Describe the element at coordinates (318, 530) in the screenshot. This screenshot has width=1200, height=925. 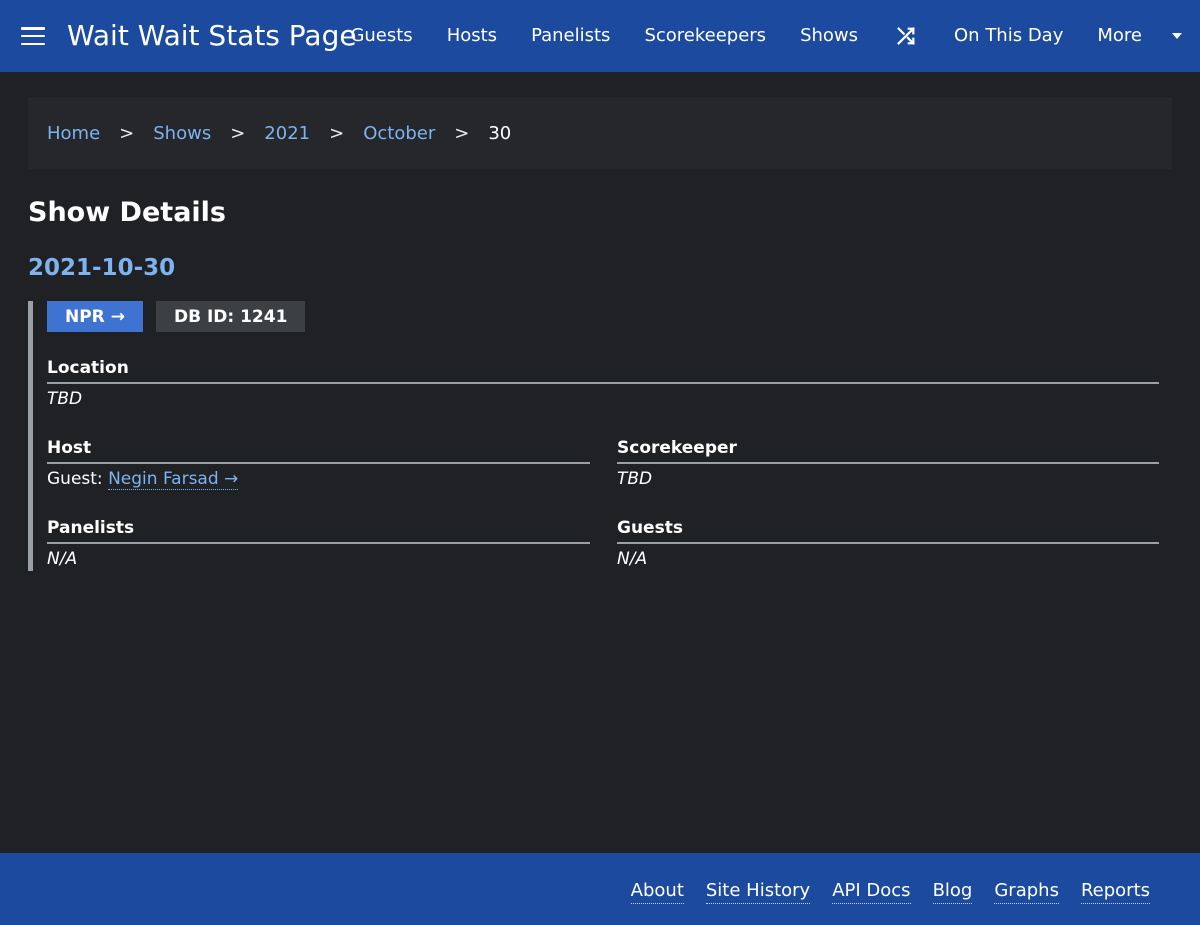
I see `panelists-label: Panelists` at that location.